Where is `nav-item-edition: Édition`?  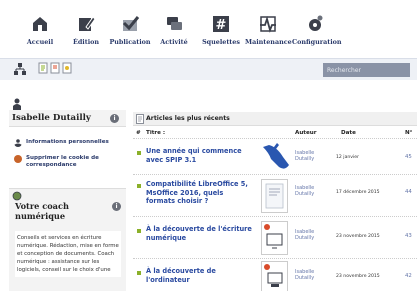
nav-item-edition: Édition is located at coordinates (86, 30).